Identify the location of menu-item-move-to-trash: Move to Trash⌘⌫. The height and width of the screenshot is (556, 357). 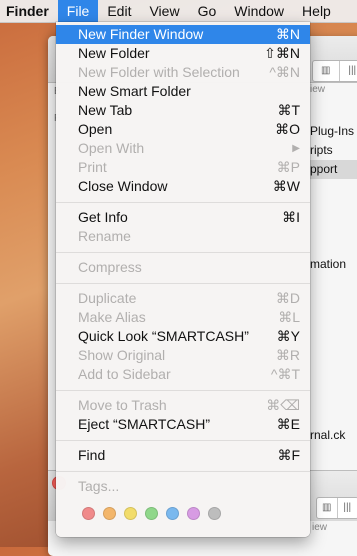
(183, 405).